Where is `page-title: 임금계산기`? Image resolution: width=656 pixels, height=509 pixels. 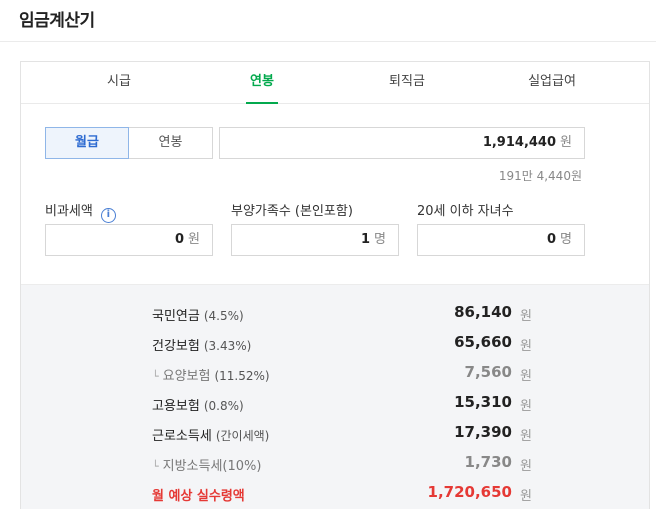 page-title: 임금계산기 is located at coordinates (57, 21).